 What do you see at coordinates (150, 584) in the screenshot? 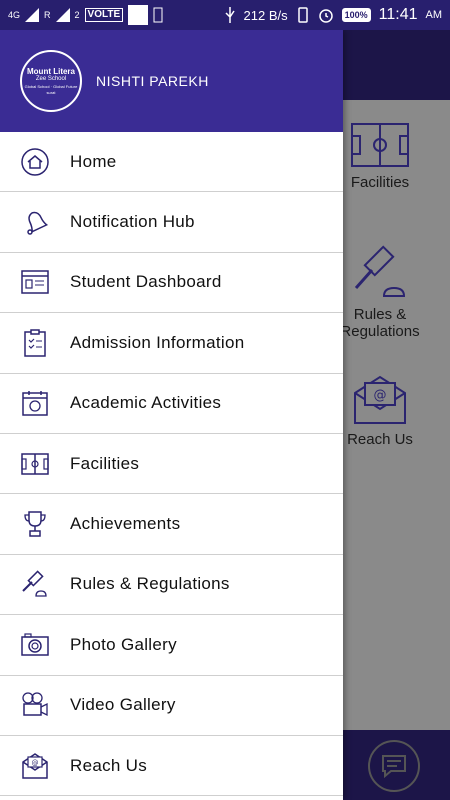
I see `menu-item-label: Rules & Regulations` at bounding box center [150, 584].